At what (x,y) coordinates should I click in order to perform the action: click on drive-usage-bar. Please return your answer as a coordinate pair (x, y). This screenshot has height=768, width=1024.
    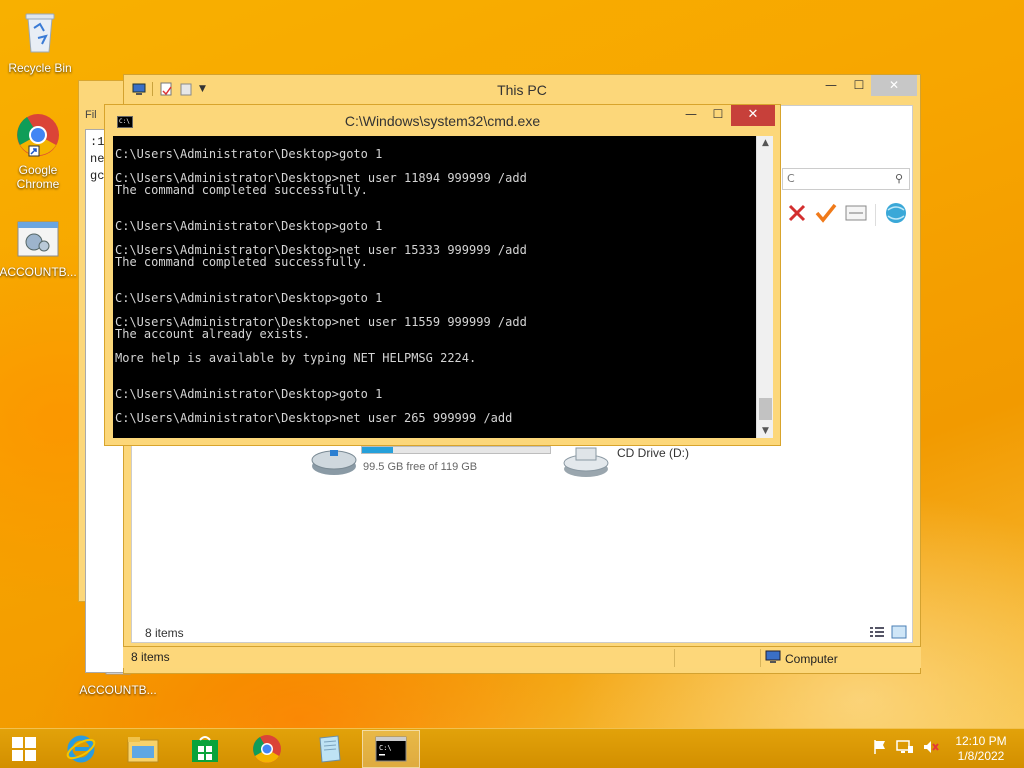
    Looking at the image, I should click on (456, 450).